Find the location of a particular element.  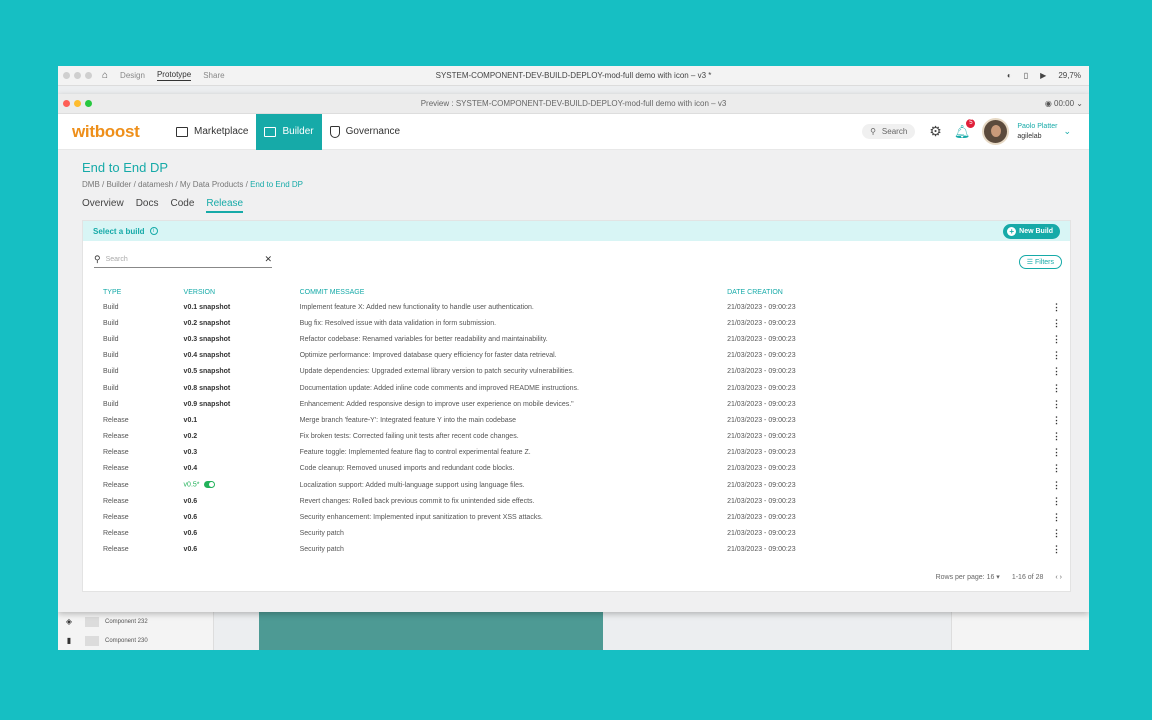

global-search: ⚲ Search is located at coordinates (889, 131).